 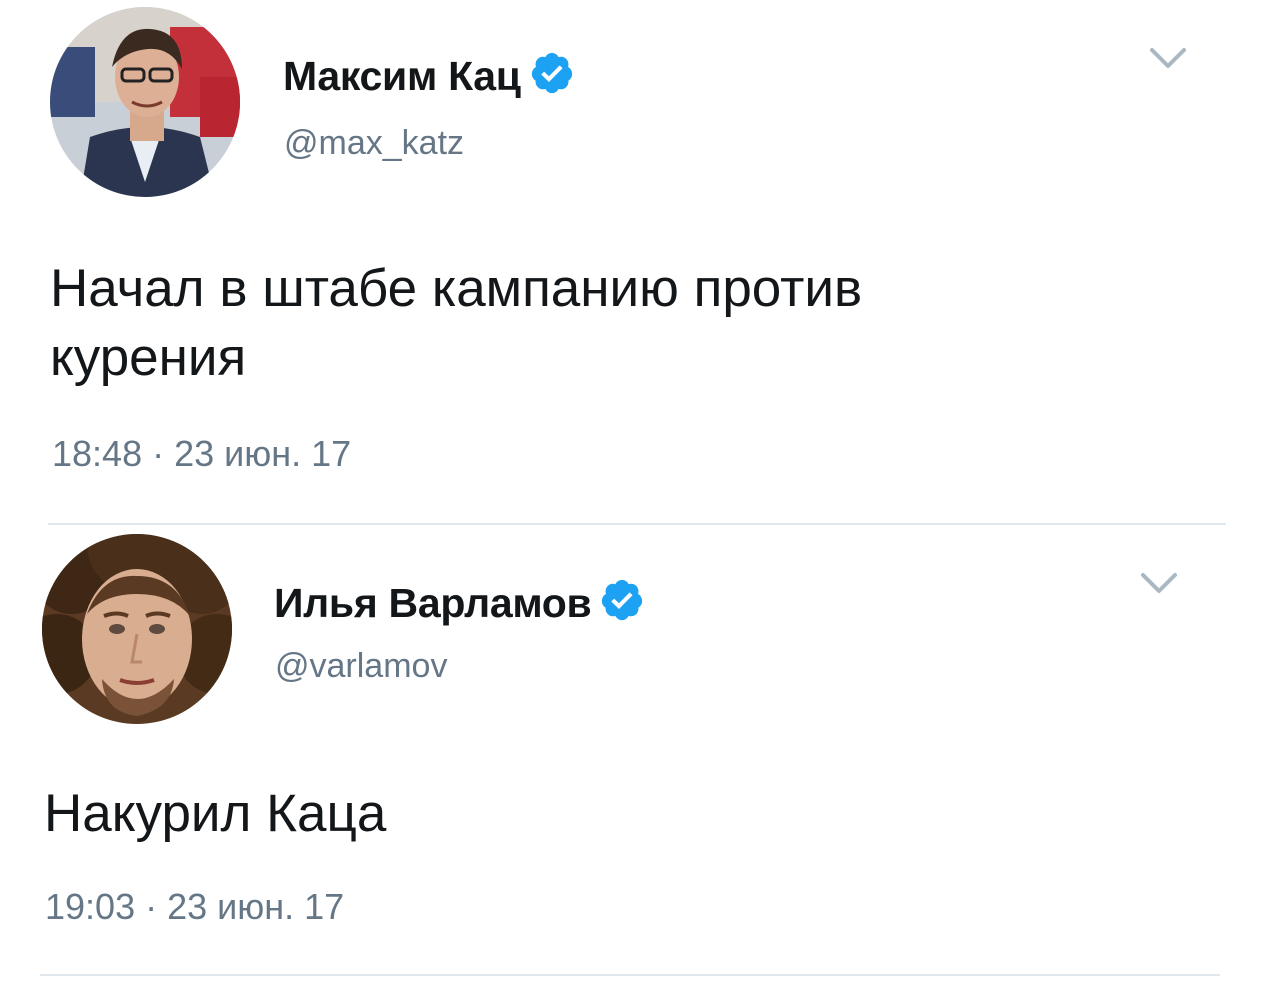 What do you see at coordinates (433, 603) in the screenshot?
I see `display-name-text: Илья Варламов` at bounding box center [433, 603].